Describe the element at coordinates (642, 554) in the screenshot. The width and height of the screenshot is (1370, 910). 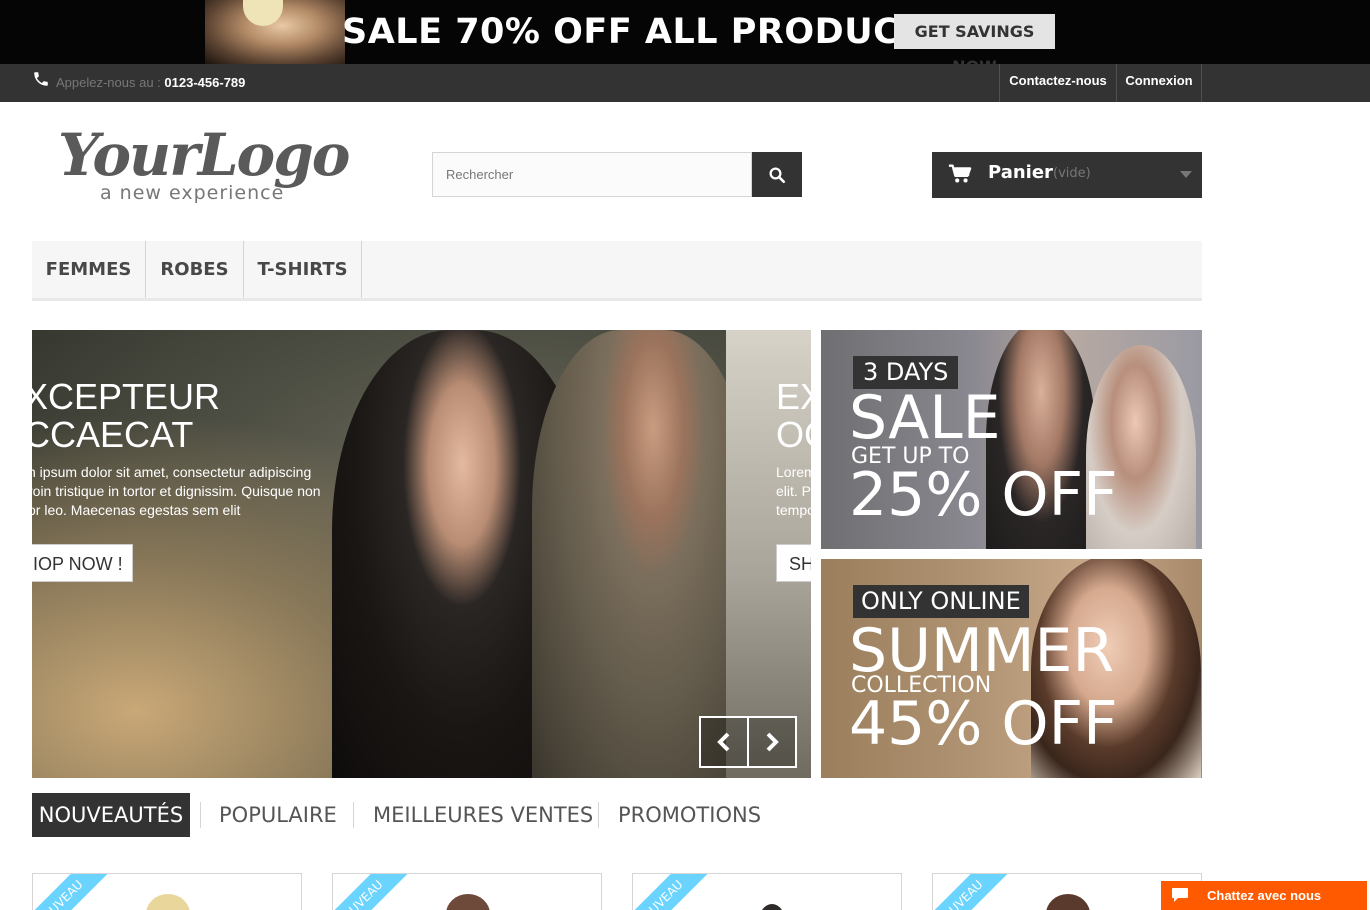
I see `slide-model-man` at that location.